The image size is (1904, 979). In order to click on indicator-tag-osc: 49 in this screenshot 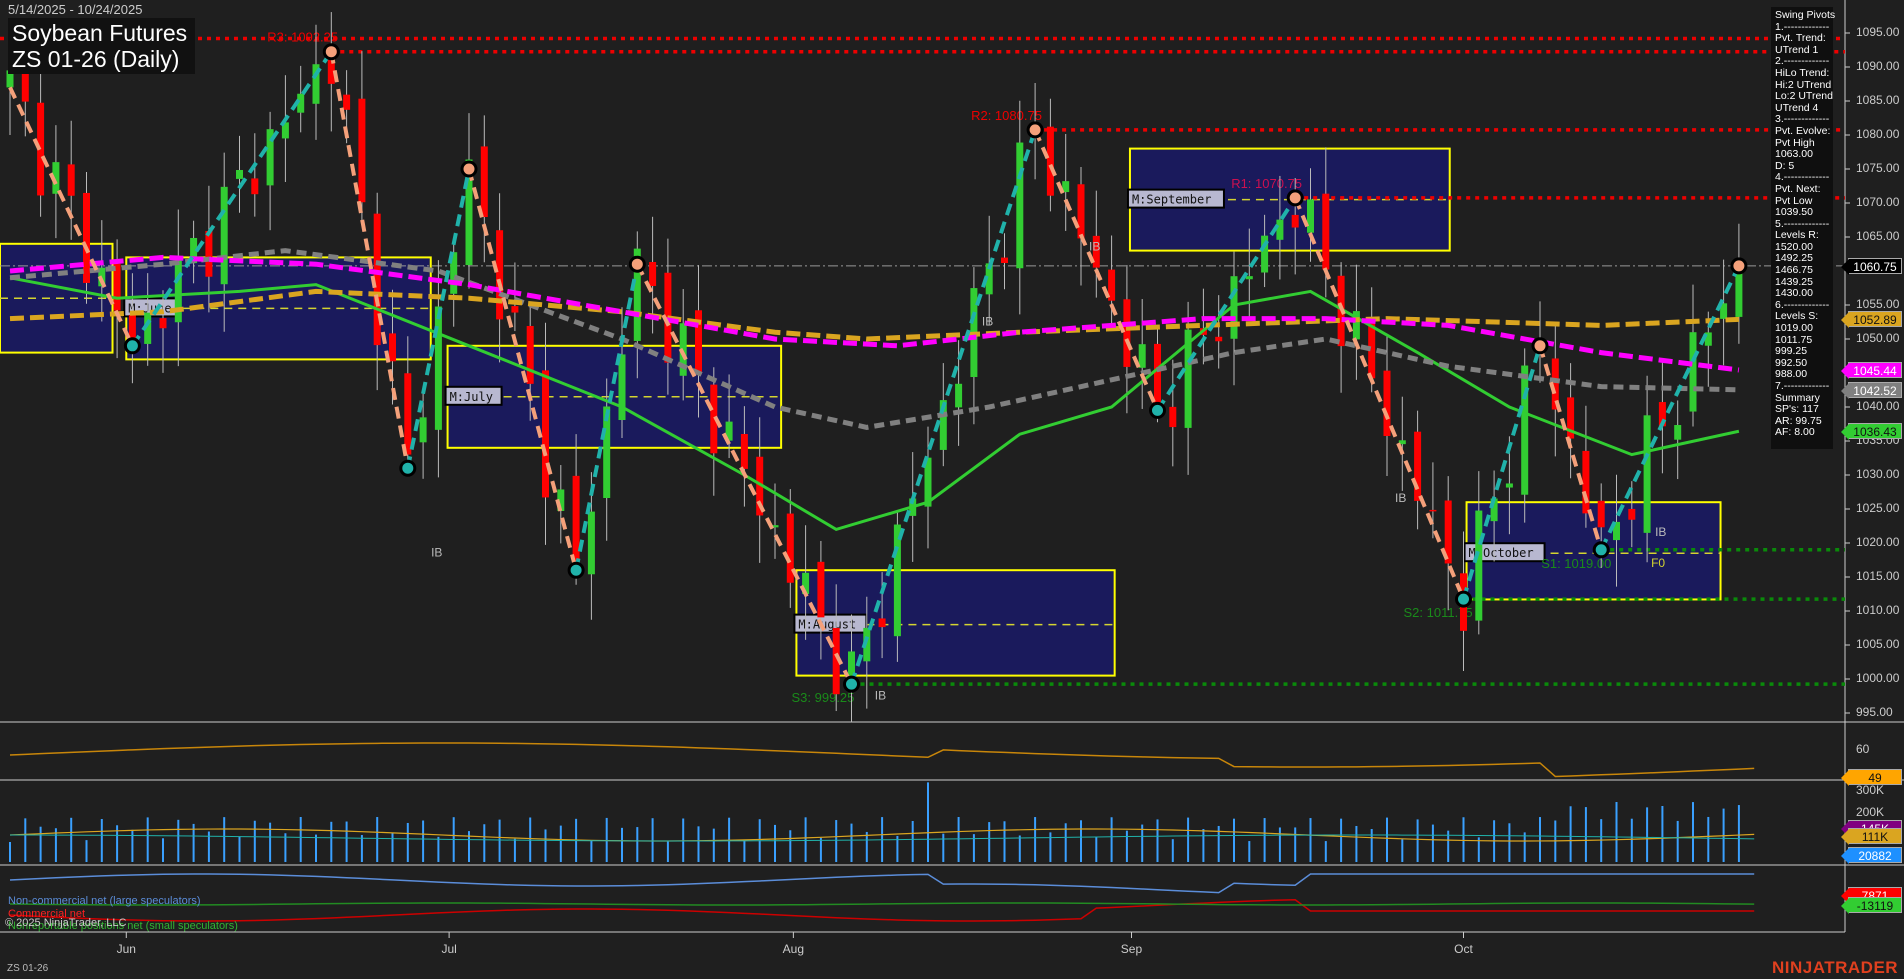, I will do `click(1871, 777)`.